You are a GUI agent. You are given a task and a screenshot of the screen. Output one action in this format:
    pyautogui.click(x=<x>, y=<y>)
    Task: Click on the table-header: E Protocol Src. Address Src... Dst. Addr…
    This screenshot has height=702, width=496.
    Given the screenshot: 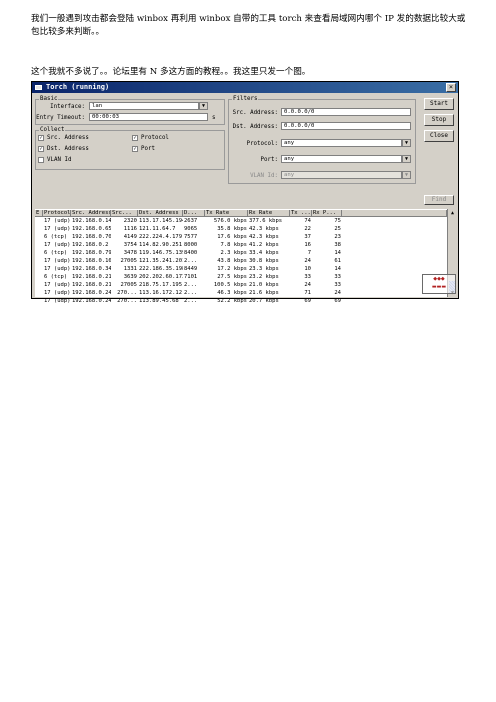 What is the action you would take?
    pyautogui.click(x=241, y=213)
    